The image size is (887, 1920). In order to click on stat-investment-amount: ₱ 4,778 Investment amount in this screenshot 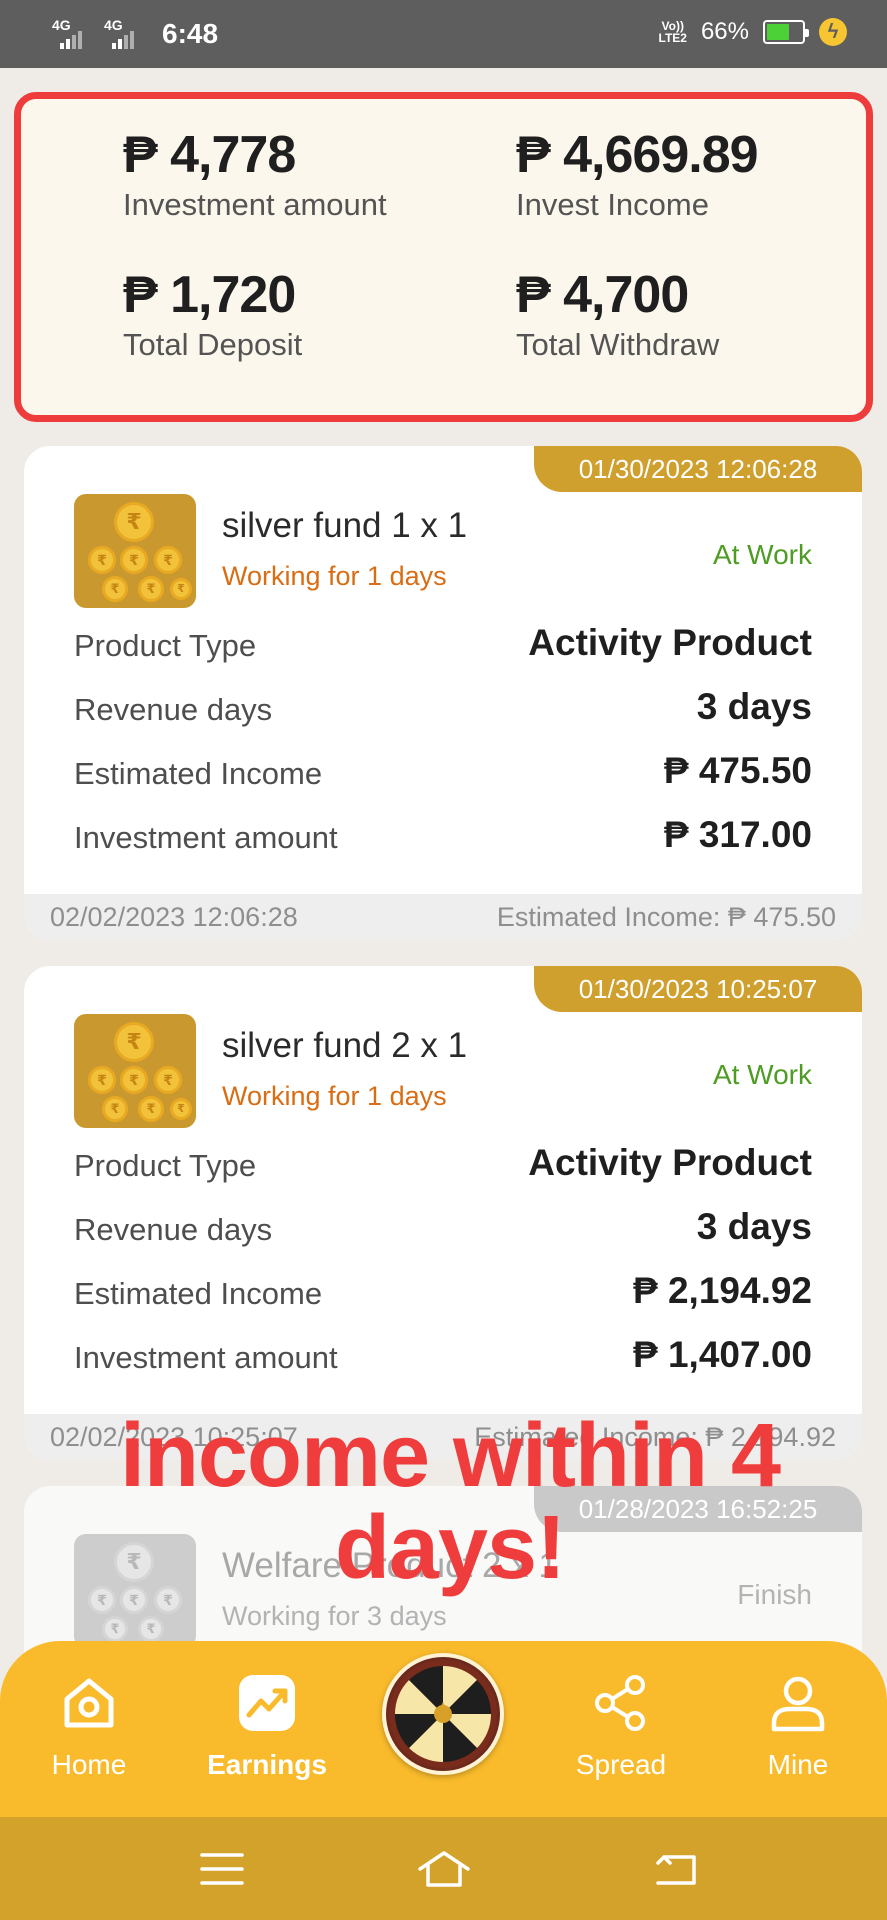, I will do `click(288, 174)`.